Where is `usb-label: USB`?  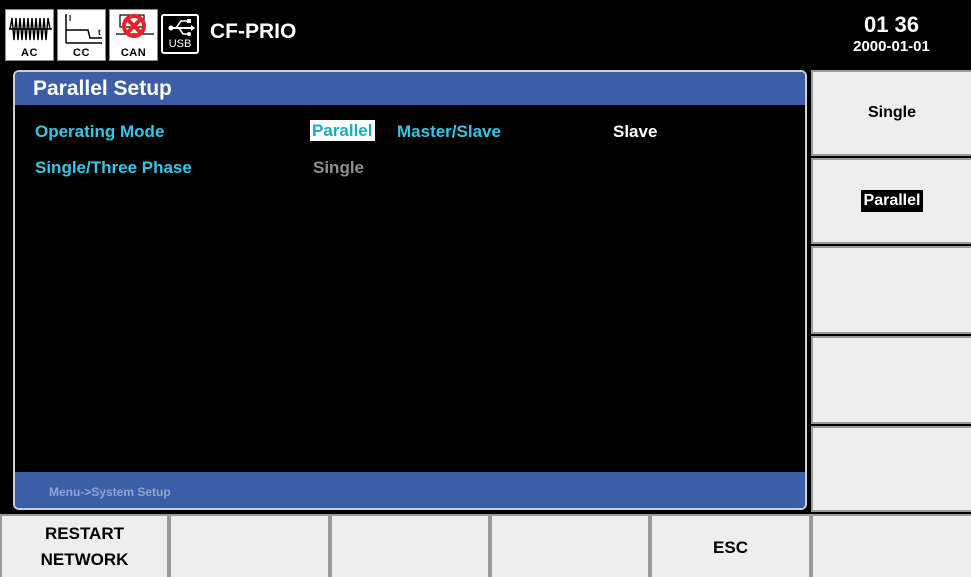
usb-label: USB is located at coordinates (180, 44).